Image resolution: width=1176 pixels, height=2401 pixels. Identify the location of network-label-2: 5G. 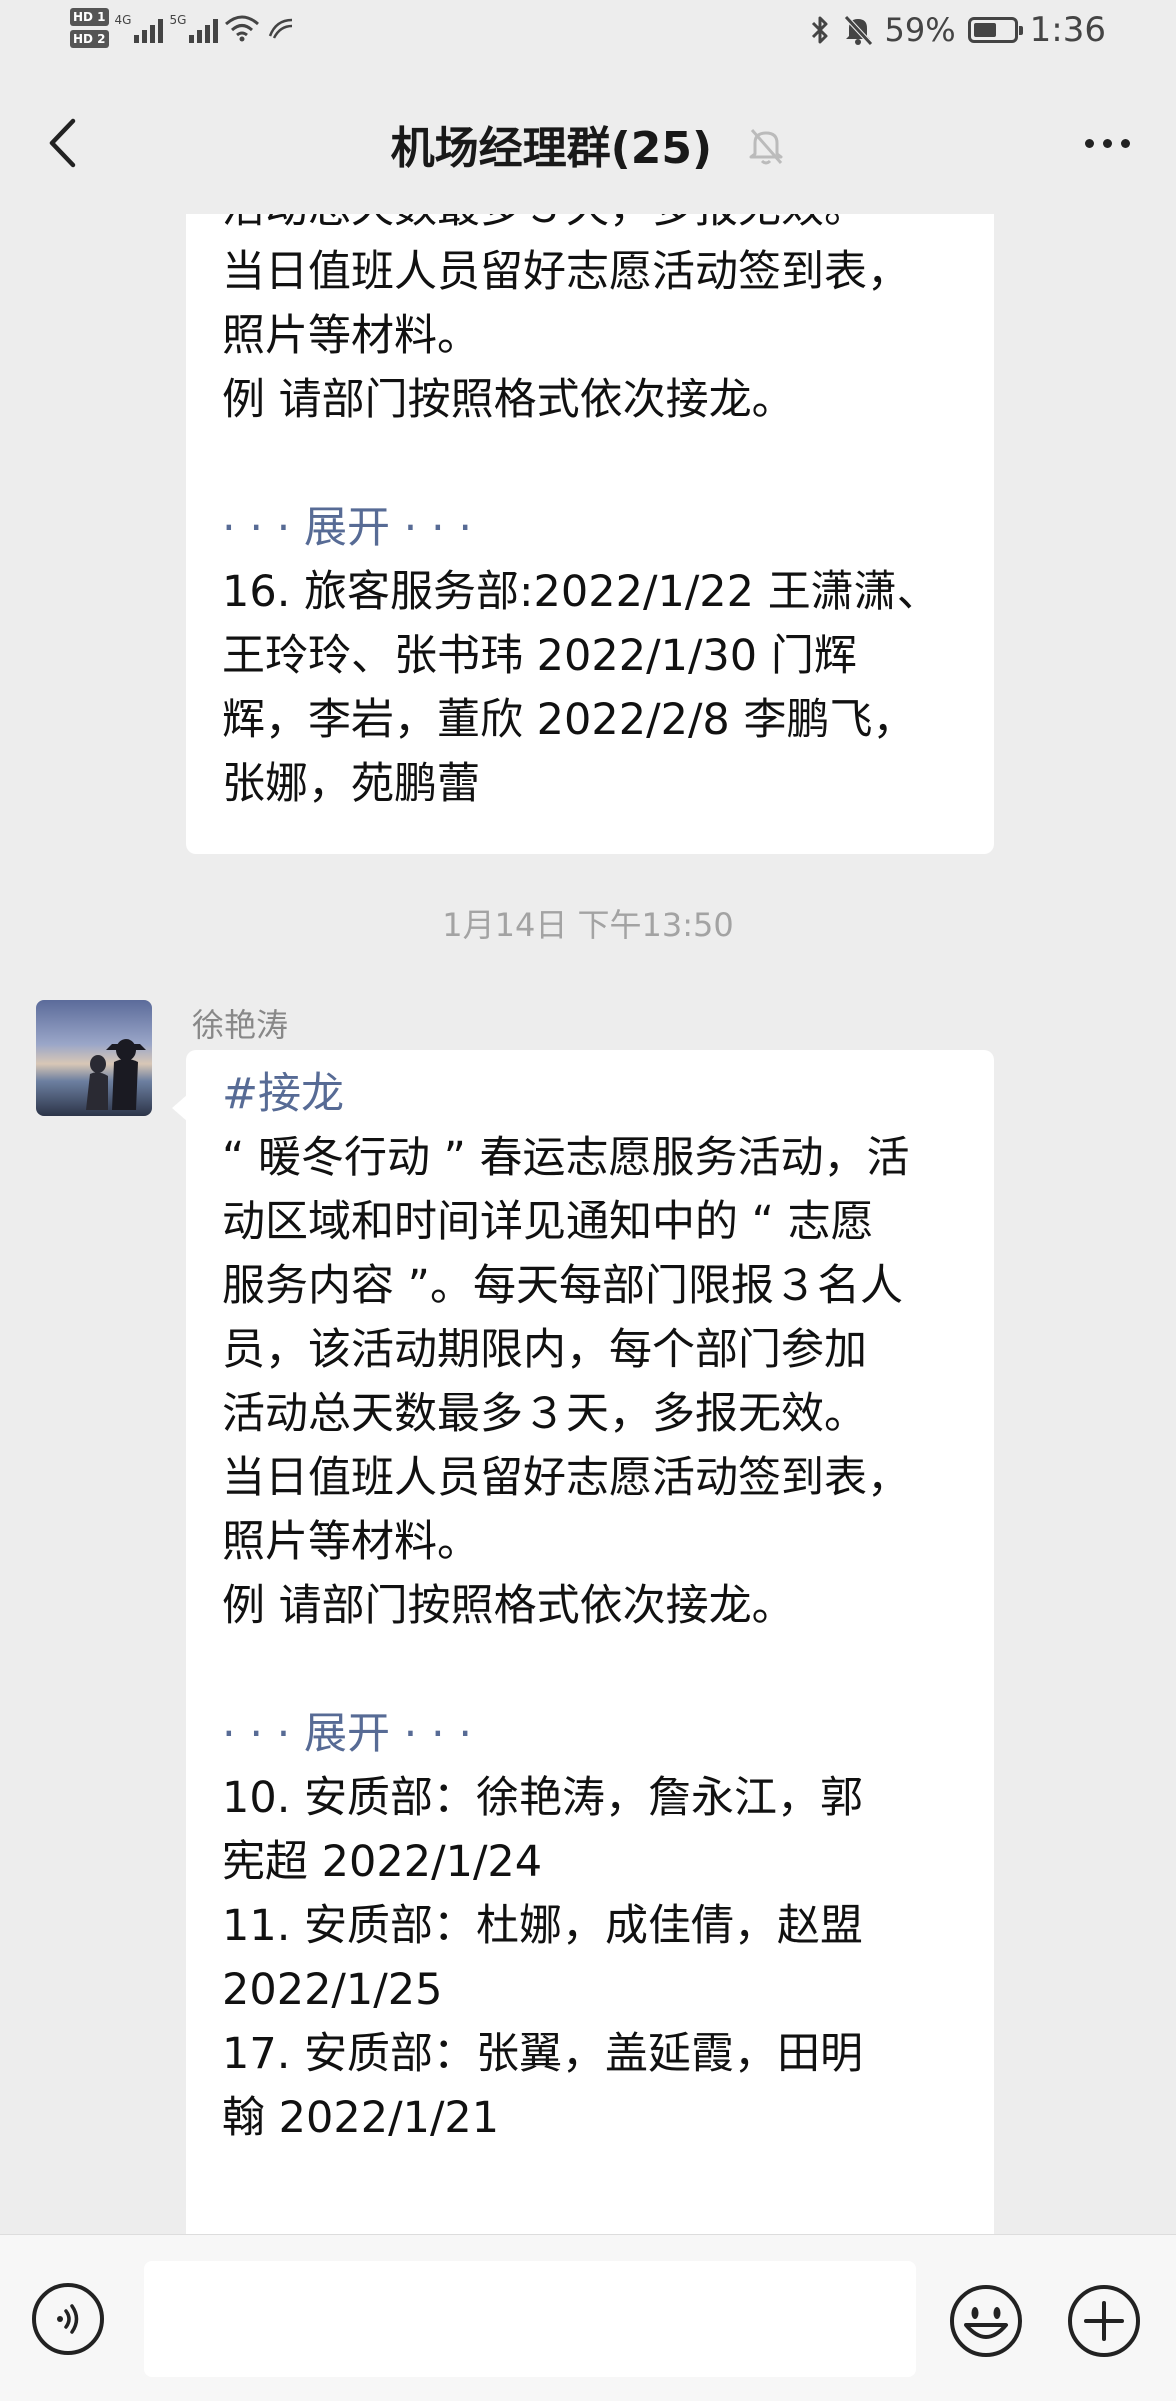
(178, 20).